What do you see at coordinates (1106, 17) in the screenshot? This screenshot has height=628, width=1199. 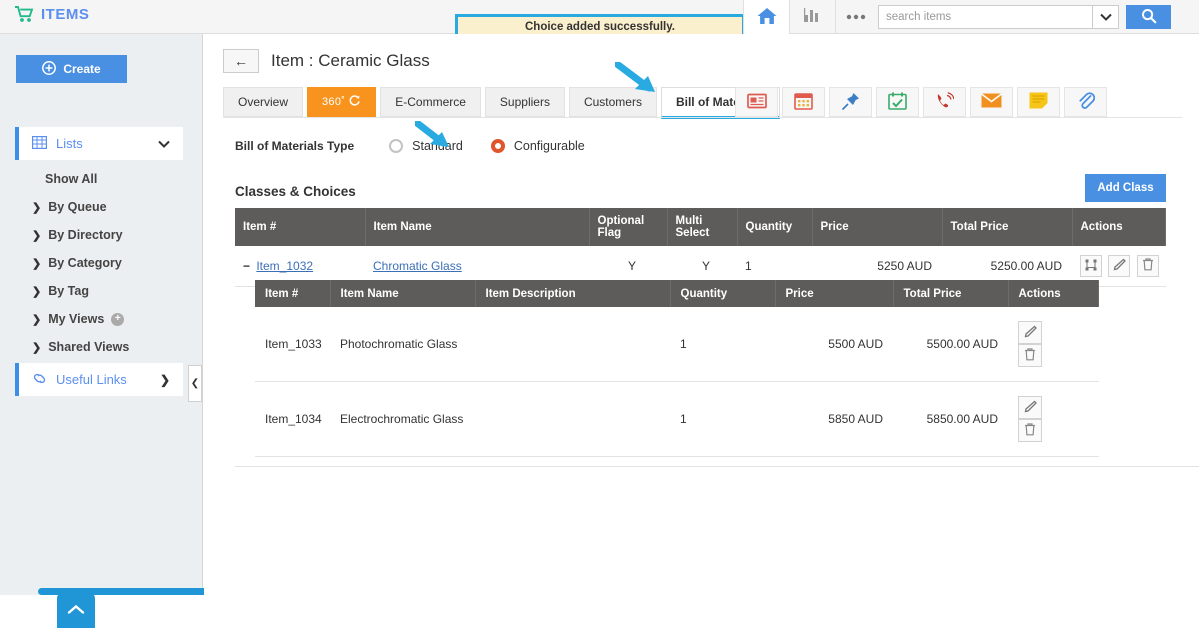 I see `search-scope-dropdown` at bounding box center [1106, 17].